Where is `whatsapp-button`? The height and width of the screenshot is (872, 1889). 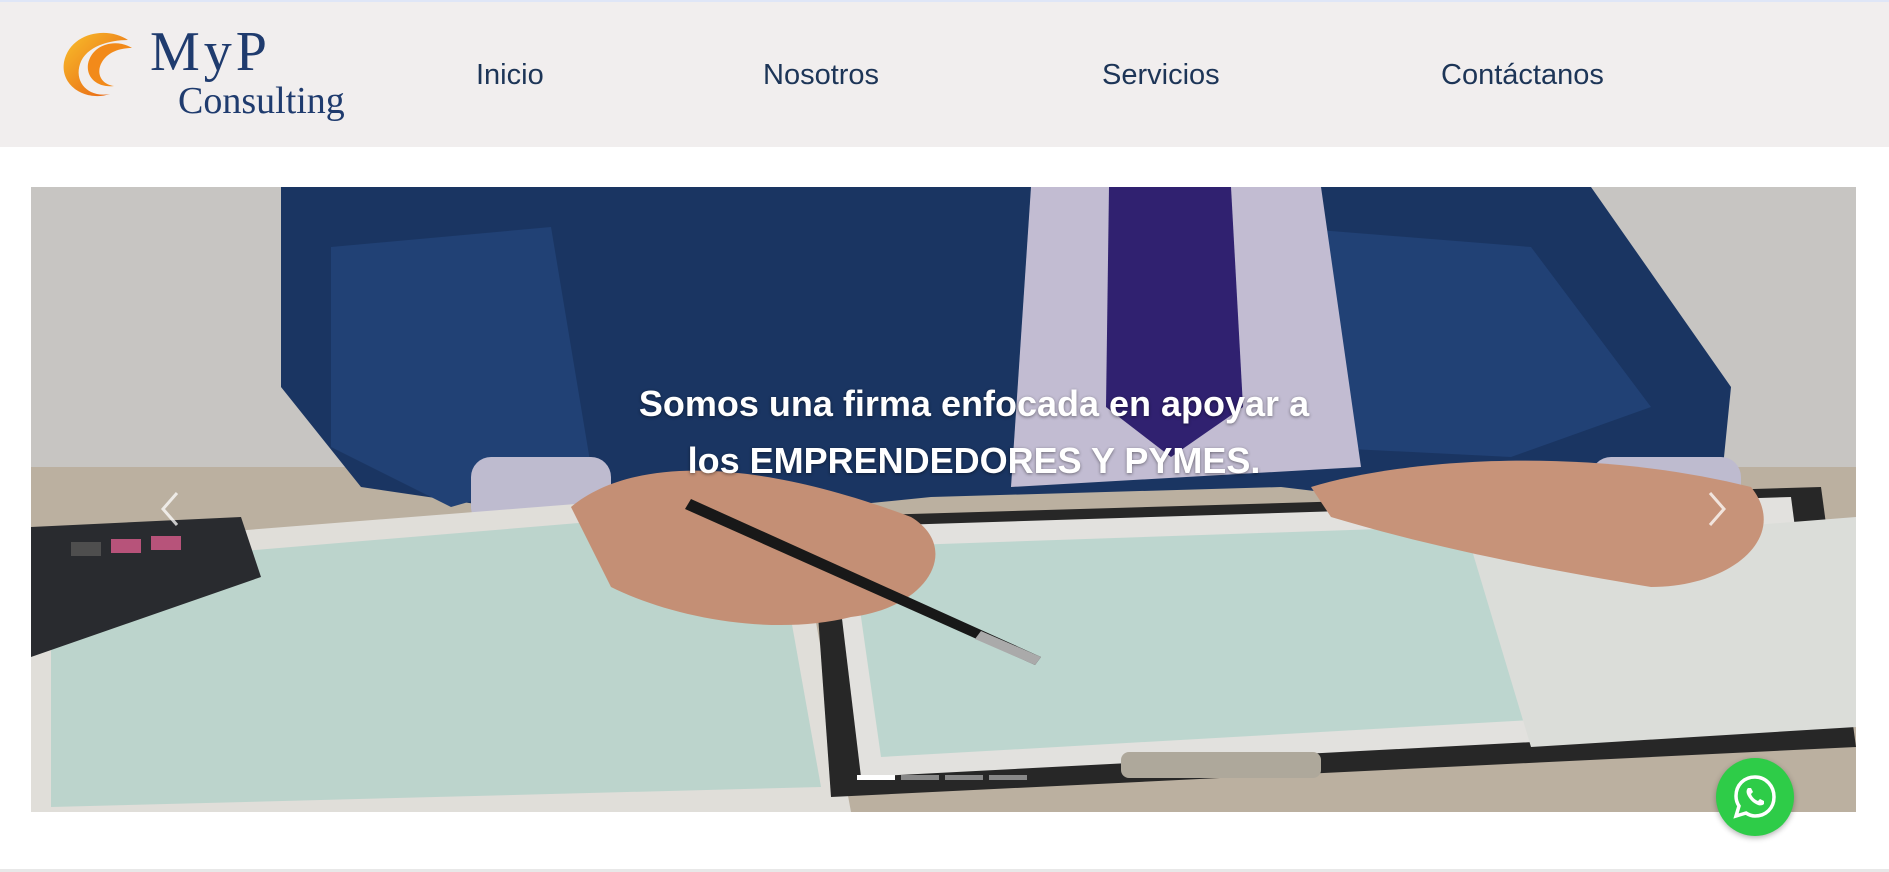 whatsapp-button is located at coordinates (1755, 797).